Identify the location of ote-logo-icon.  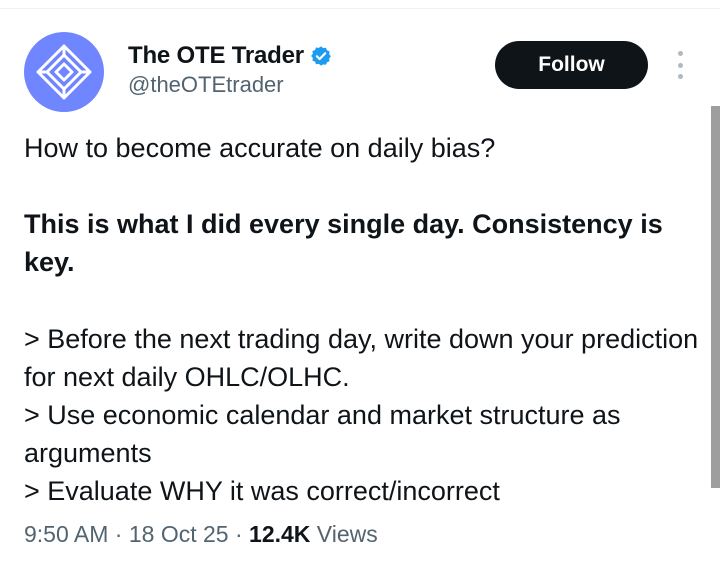
(64, 72).